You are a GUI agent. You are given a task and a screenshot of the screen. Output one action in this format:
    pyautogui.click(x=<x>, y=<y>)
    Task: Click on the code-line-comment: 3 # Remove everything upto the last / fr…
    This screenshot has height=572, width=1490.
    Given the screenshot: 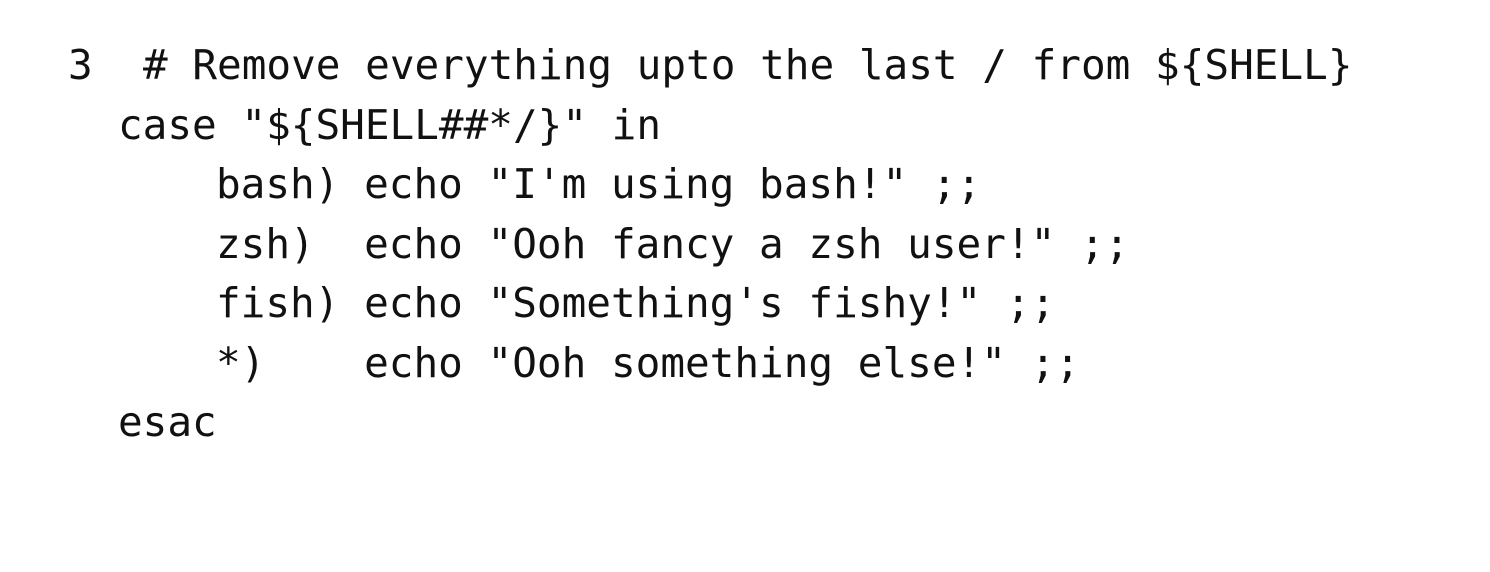 What is the action you would take?
    pyautogui.click(x=745, y=66)
    